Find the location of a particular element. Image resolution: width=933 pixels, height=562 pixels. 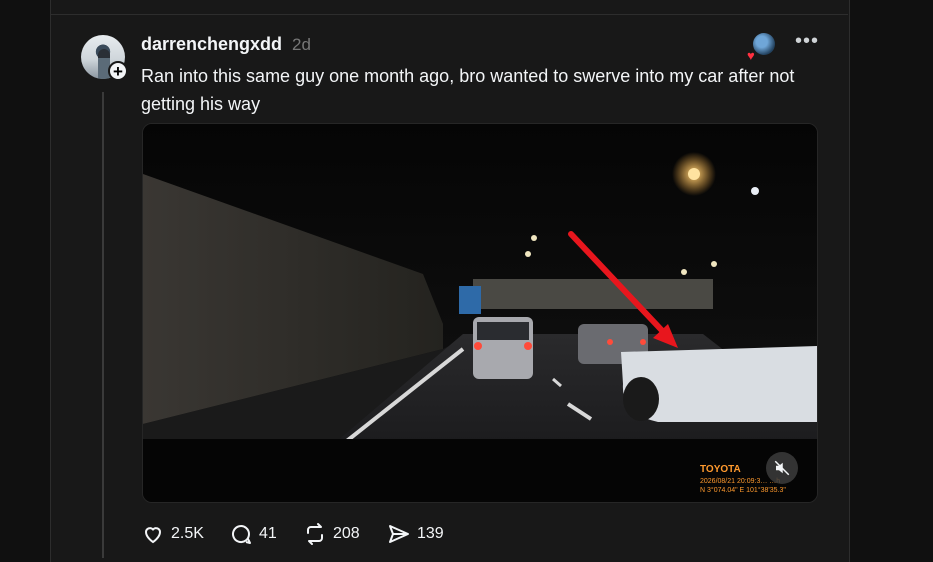

like-button: 2.5K is located at coordinates (172, 534).